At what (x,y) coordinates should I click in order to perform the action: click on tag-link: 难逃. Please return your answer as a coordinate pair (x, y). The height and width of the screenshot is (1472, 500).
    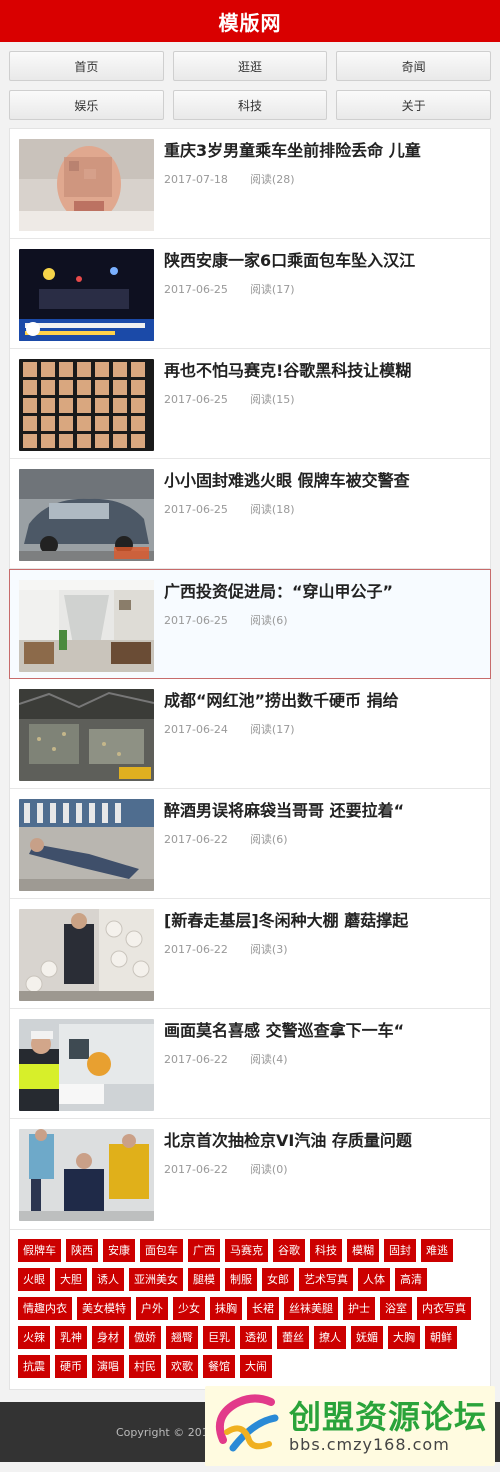
    Looking at the image, I should click on (437, 1250).